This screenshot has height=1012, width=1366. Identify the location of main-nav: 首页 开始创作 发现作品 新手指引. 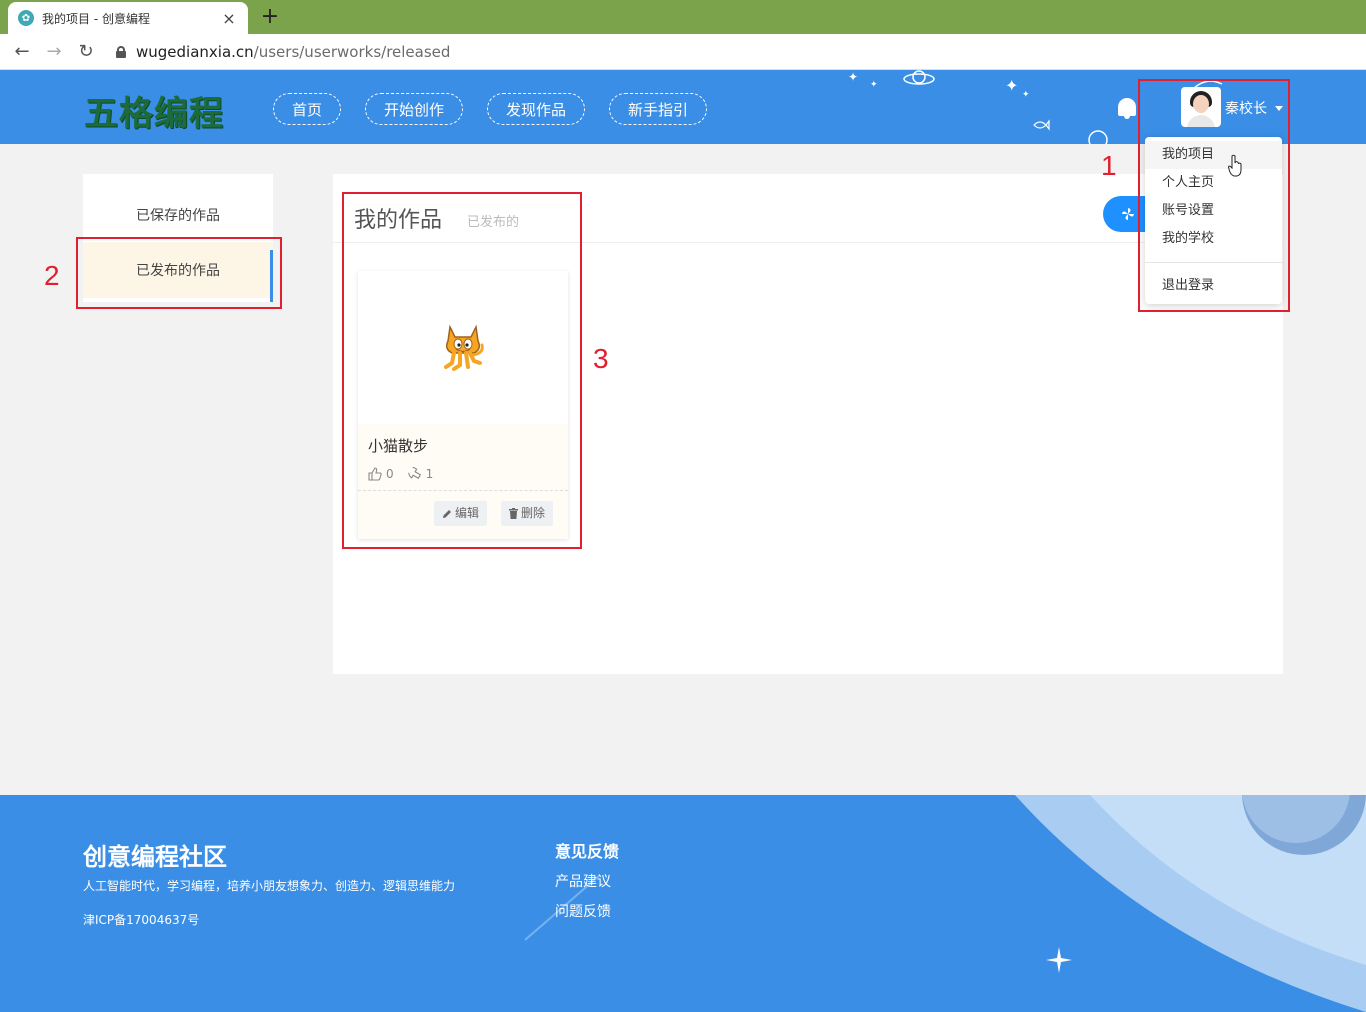
(490, 109).